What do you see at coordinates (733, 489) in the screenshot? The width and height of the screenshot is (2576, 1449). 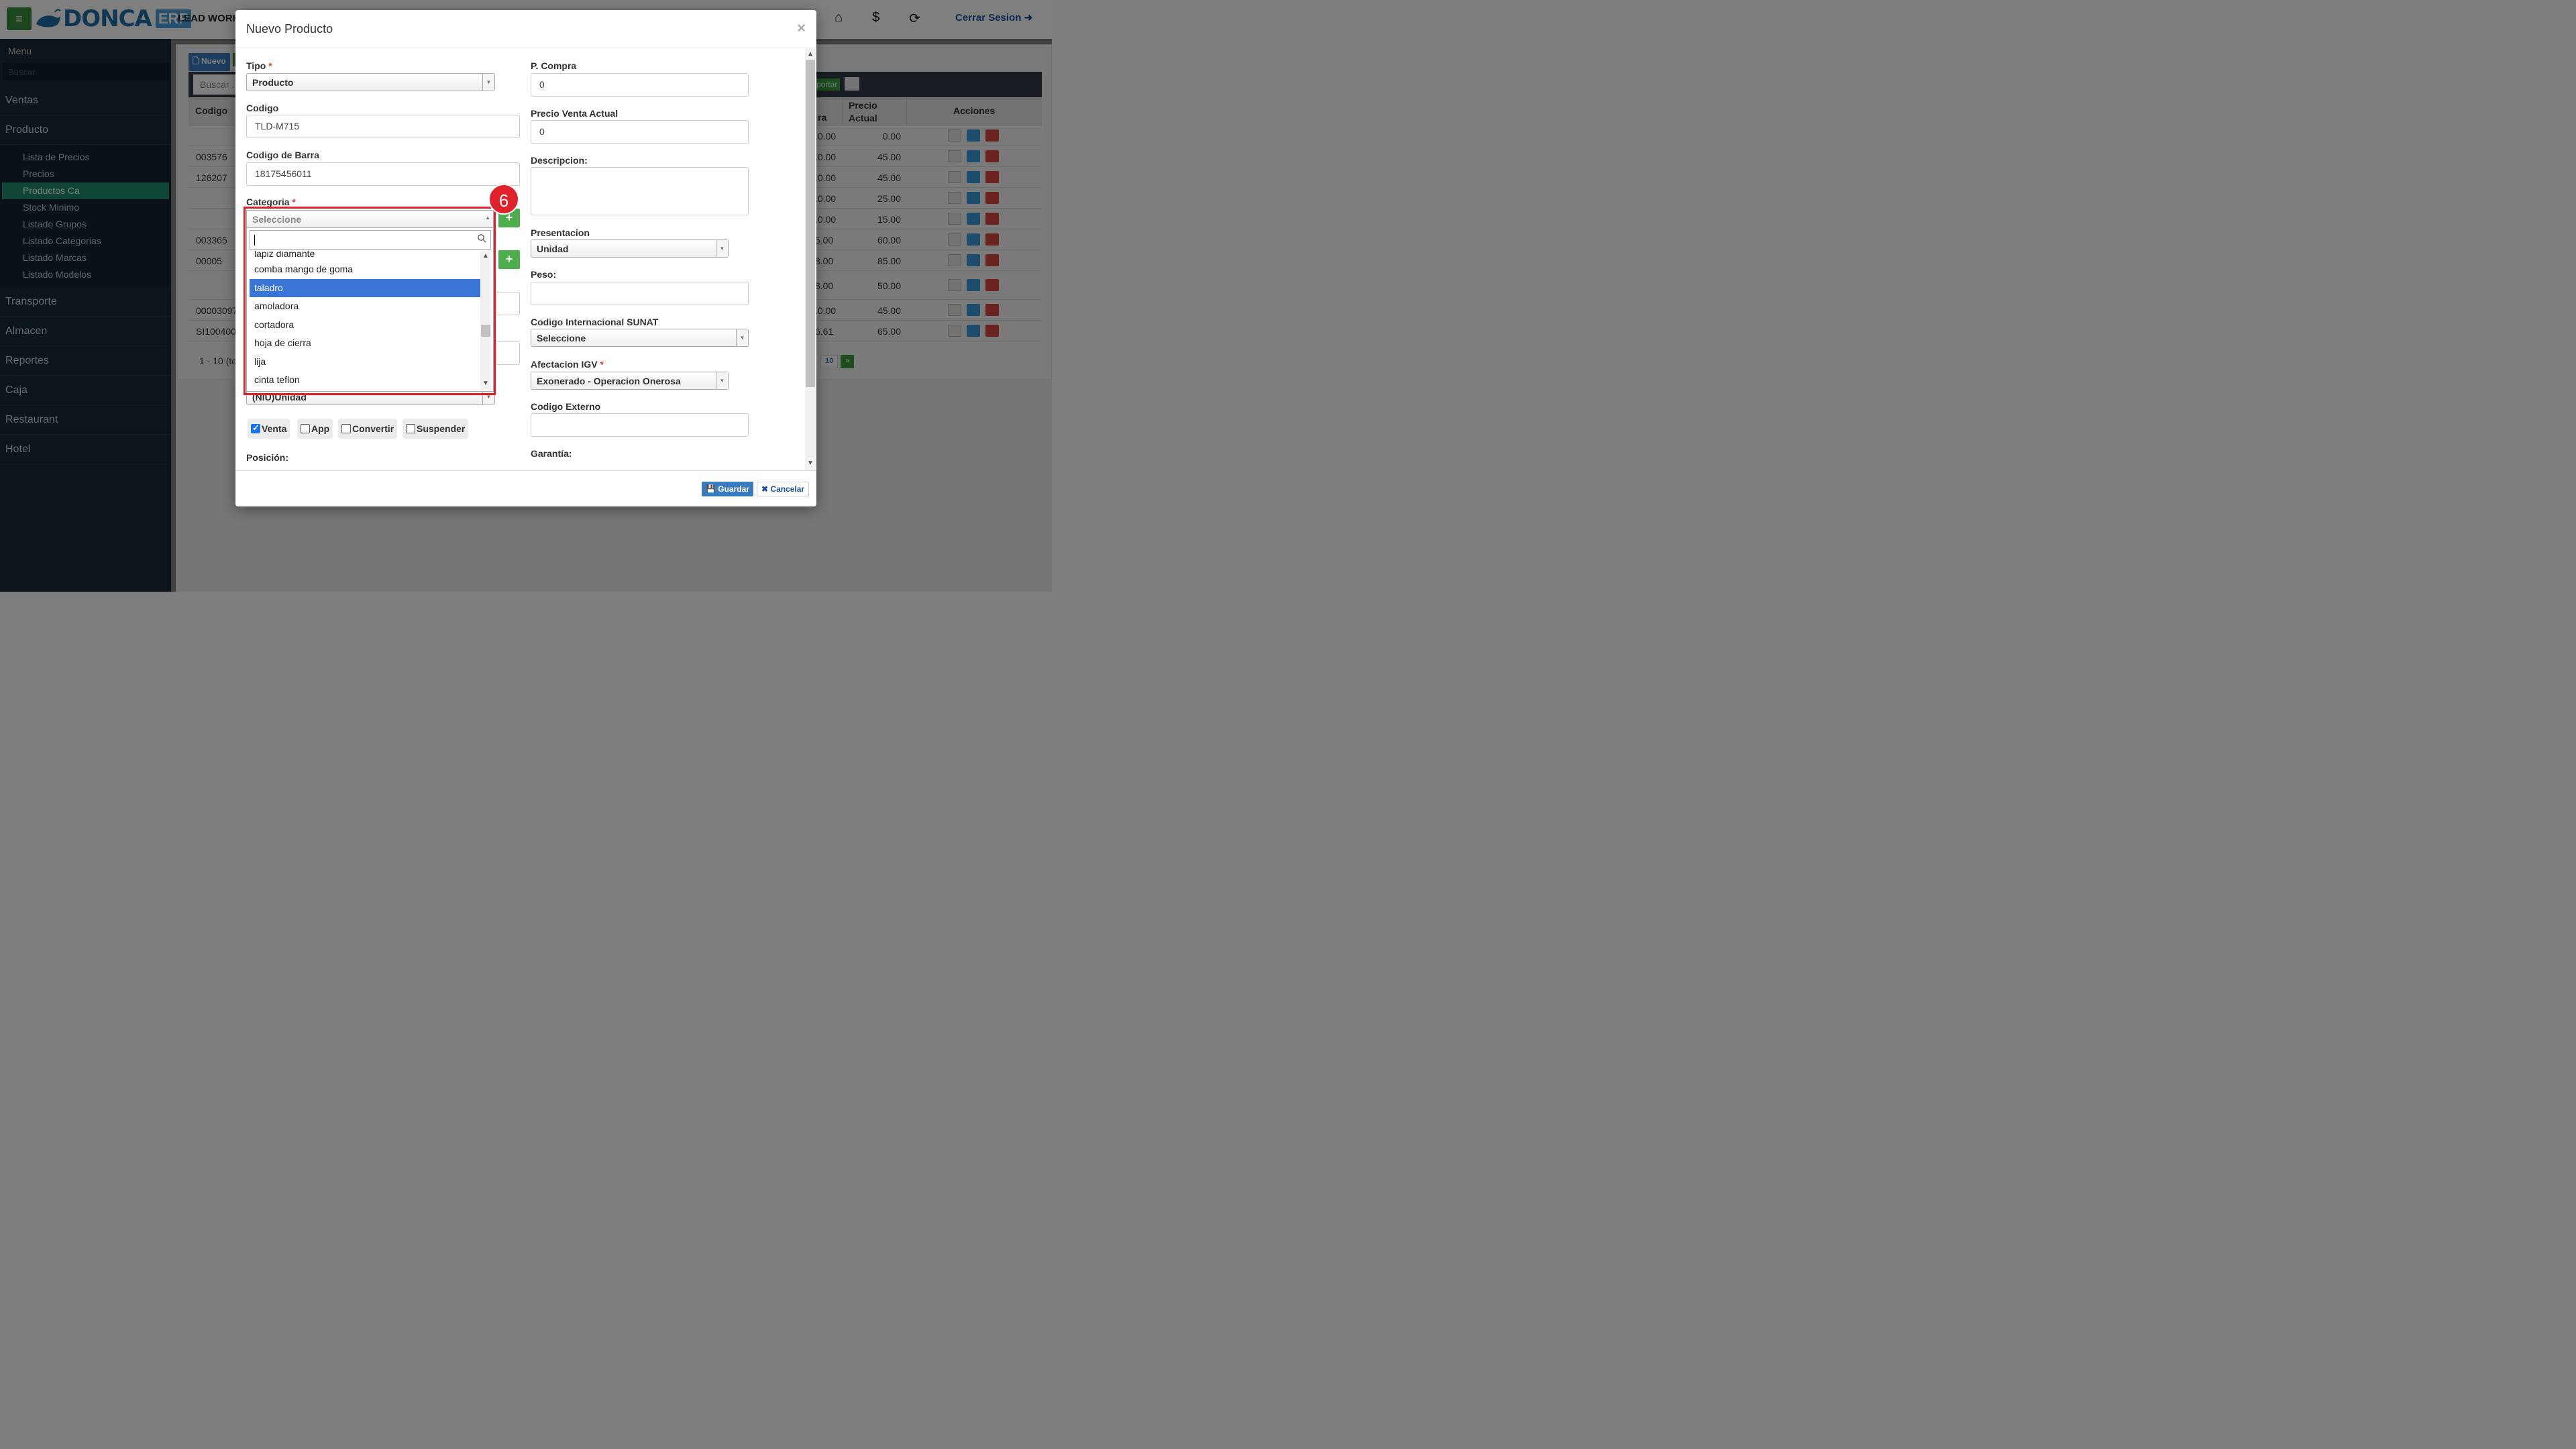 I see `save-label: Guardar` at bounding box center [733, 489].